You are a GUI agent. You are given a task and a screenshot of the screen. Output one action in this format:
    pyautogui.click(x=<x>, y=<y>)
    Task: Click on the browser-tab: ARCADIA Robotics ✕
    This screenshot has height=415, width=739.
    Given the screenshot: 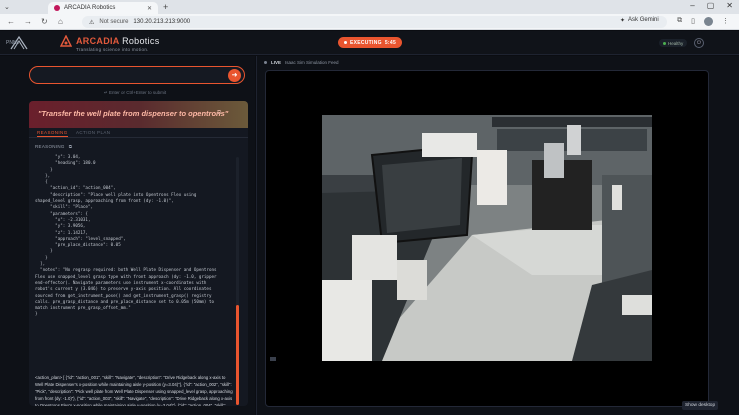 What is the action you would take?
    pyautogui.click(x=103, y=8)
    